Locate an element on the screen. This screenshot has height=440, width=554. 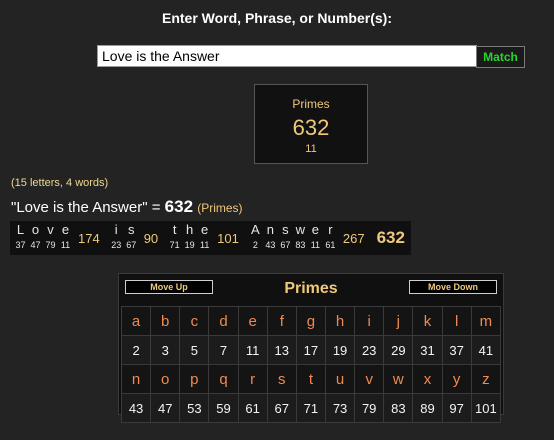
cipher-value-cell: 19 is located at coordinates (340, 350).